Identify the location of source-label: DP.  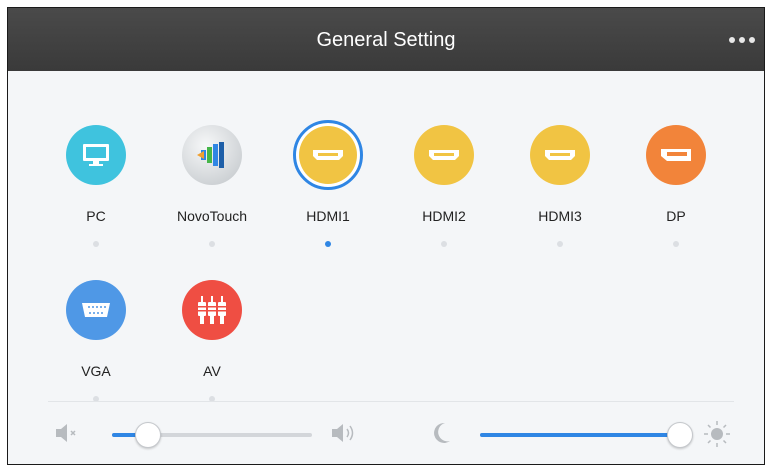
(676, 216).